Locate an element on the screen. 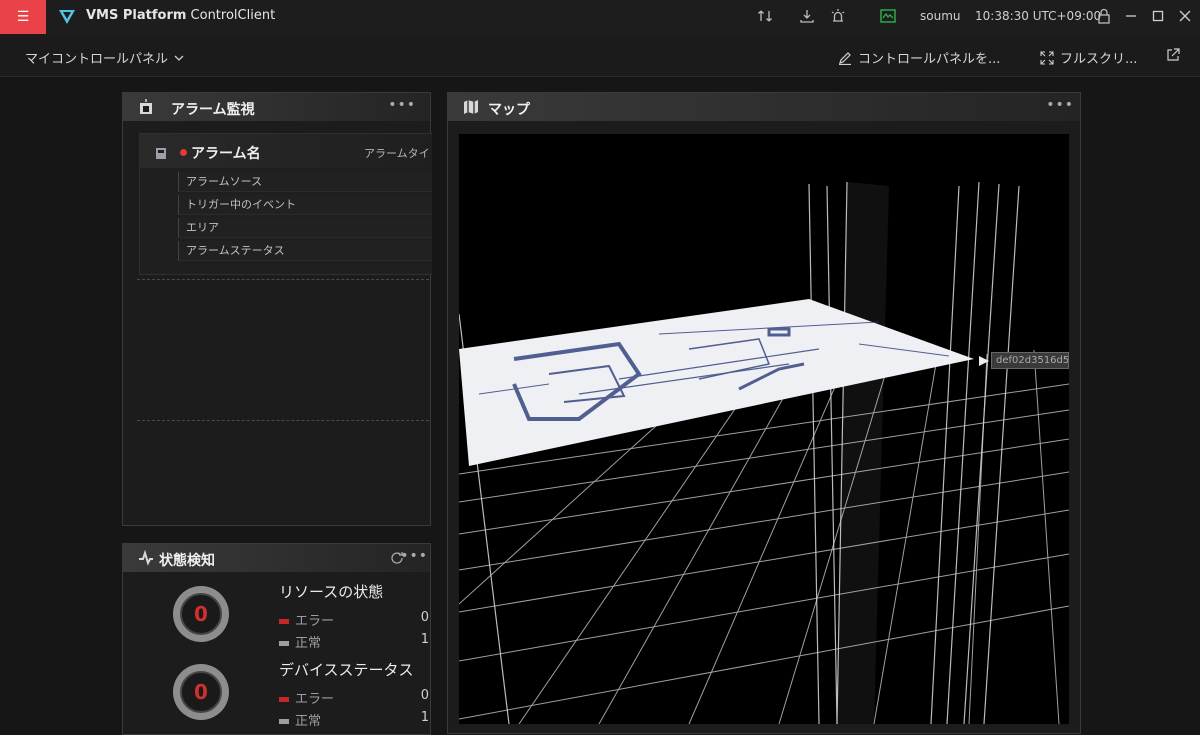  alarm-area-field: エリア is located at coordinates (305, 228).